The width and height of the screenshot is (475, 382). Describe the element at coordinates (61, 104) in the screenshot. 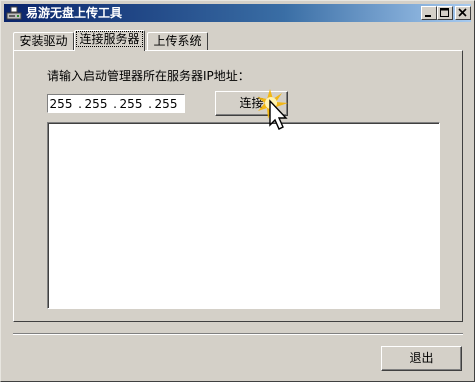

I see `ip-octet-1: 255` at that location.